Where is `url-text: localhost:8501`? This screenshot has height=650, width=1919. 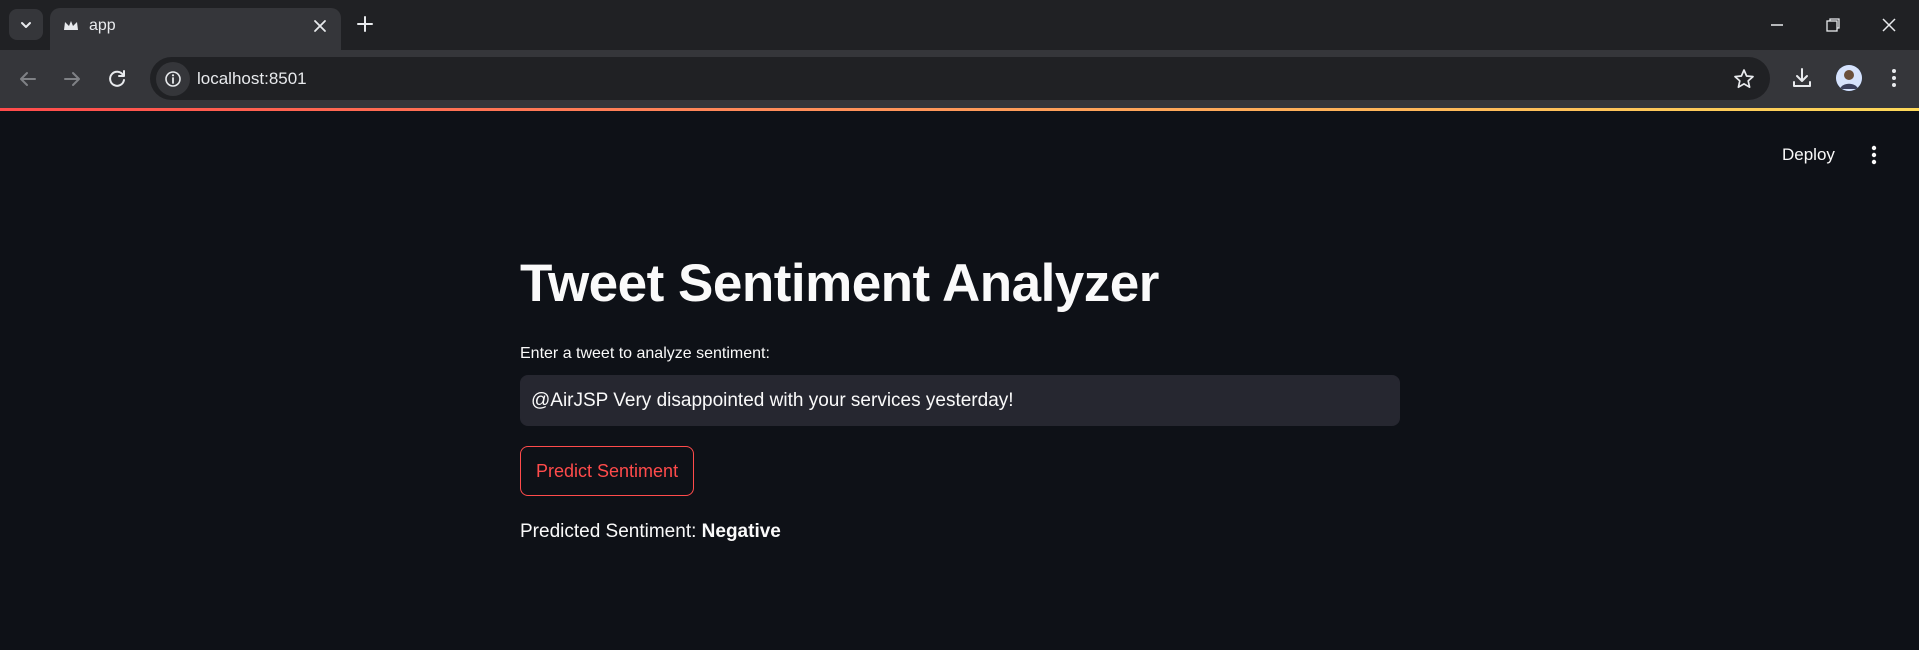 url-text: localhost:8501 is located at coordinates (252, 79).